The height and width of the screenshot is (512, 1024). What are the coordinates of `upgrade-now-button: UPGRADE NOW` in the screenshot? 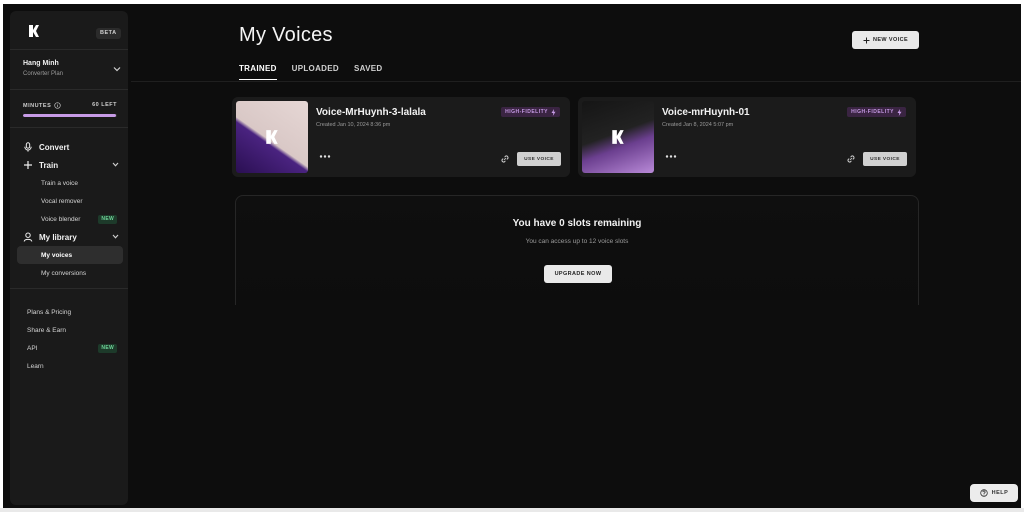 It's located at (578, 274).